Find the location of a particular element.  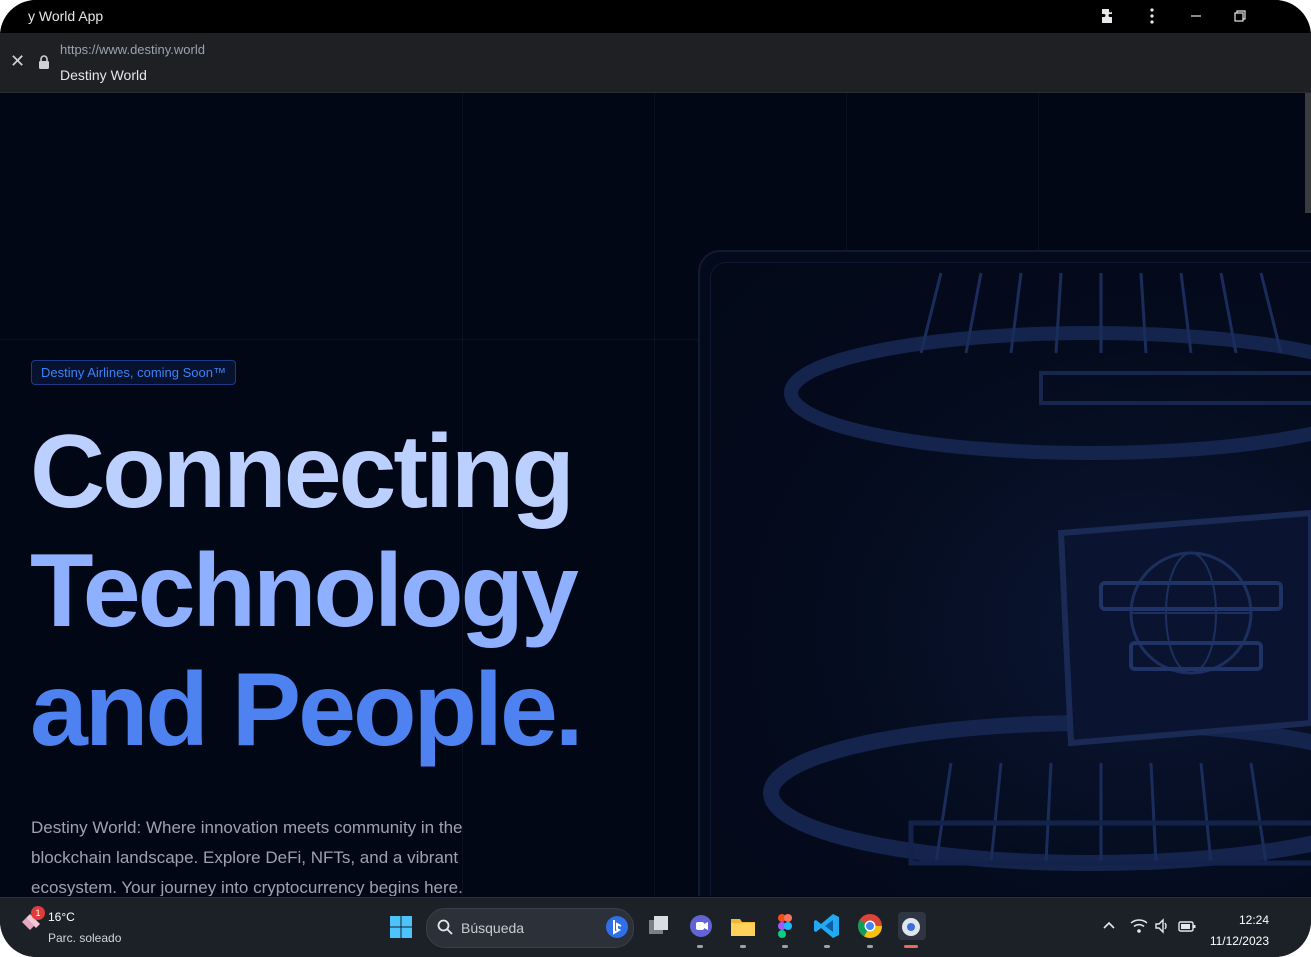

restore-icon is located at coordinates (1240, 16).